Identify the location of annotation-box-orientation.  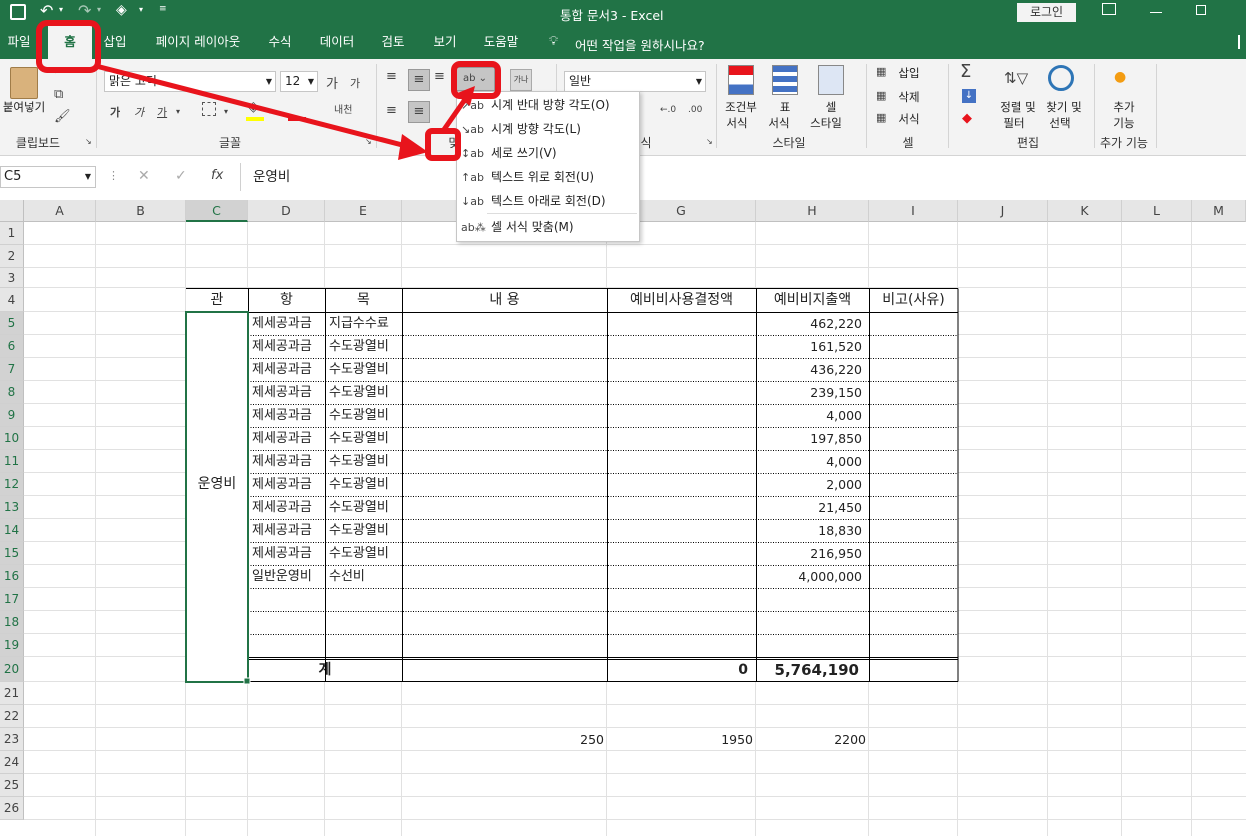
(476, 80).